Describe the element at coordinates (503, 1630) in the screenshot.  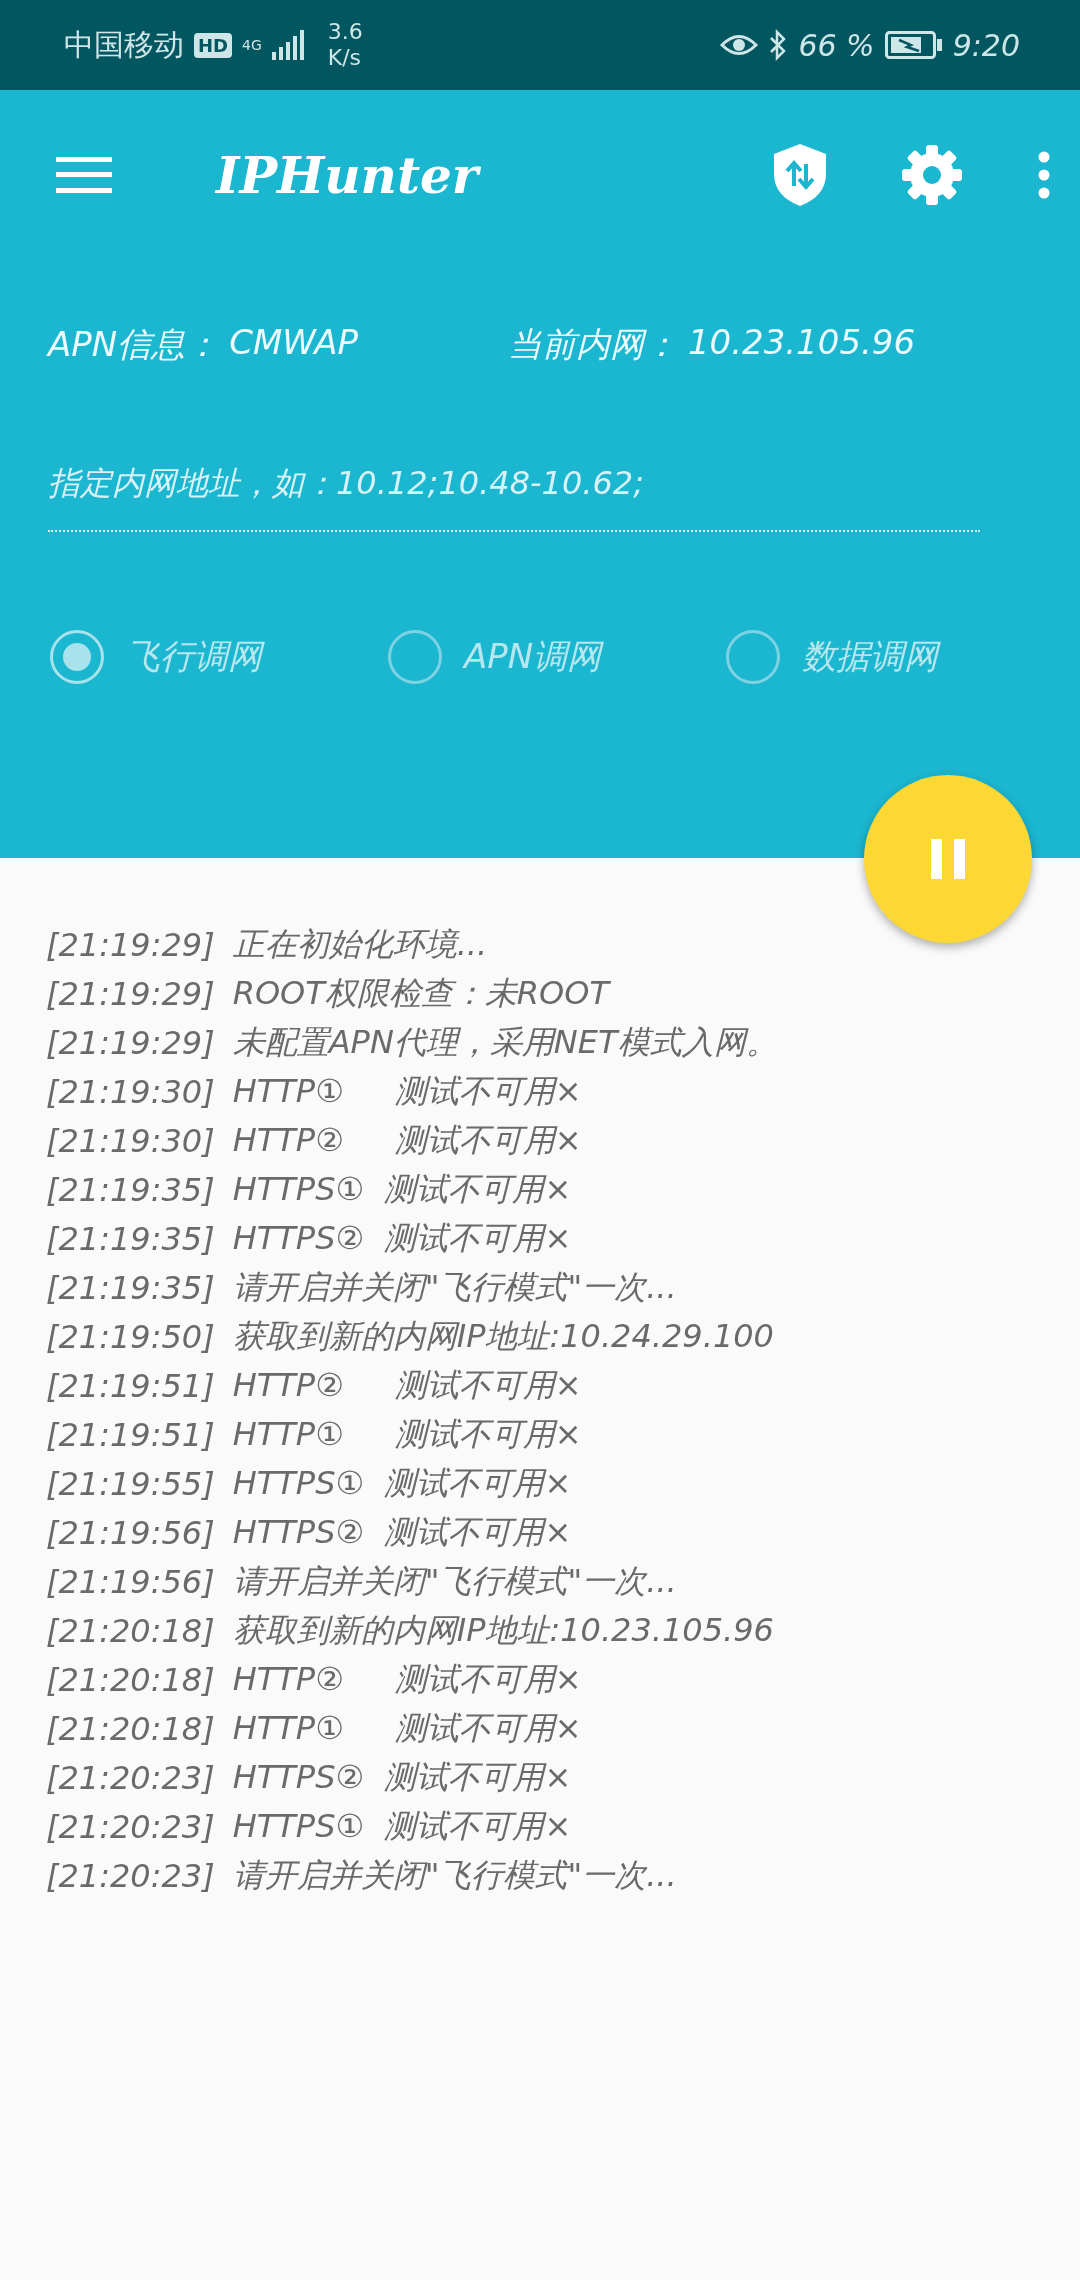
I see `log-message: 获取到新的内网IP地址:10.23.105.96` at that location.